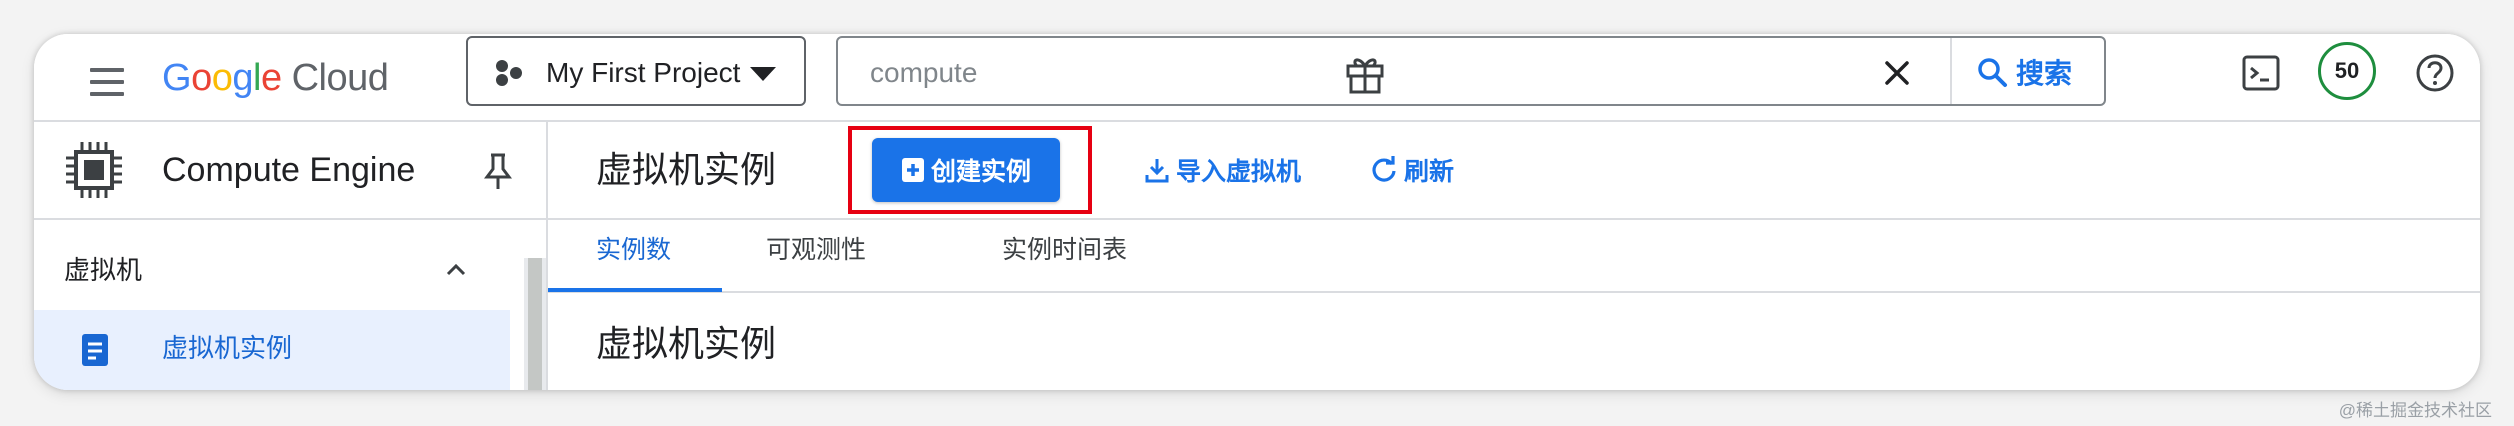  I want to click on refresh-link: 刷新, so click(1412, 170).